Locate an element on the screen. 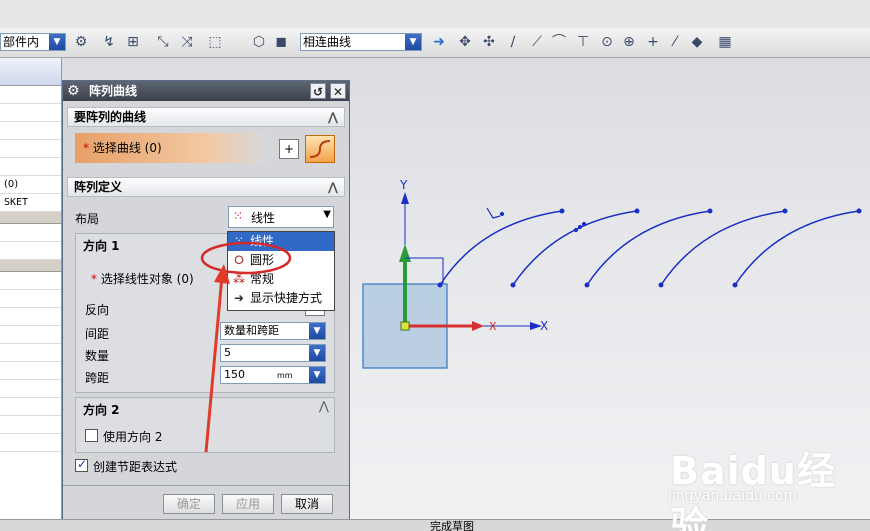  line-point-icon: ⟋ is located at coordinates (537, 42).